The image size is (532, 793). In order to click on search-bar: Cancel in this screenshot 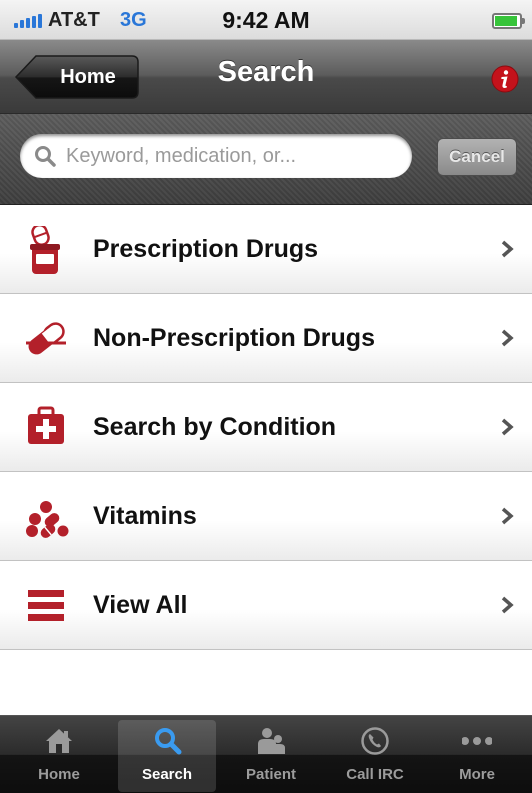, I will do `click(266, 159)`.